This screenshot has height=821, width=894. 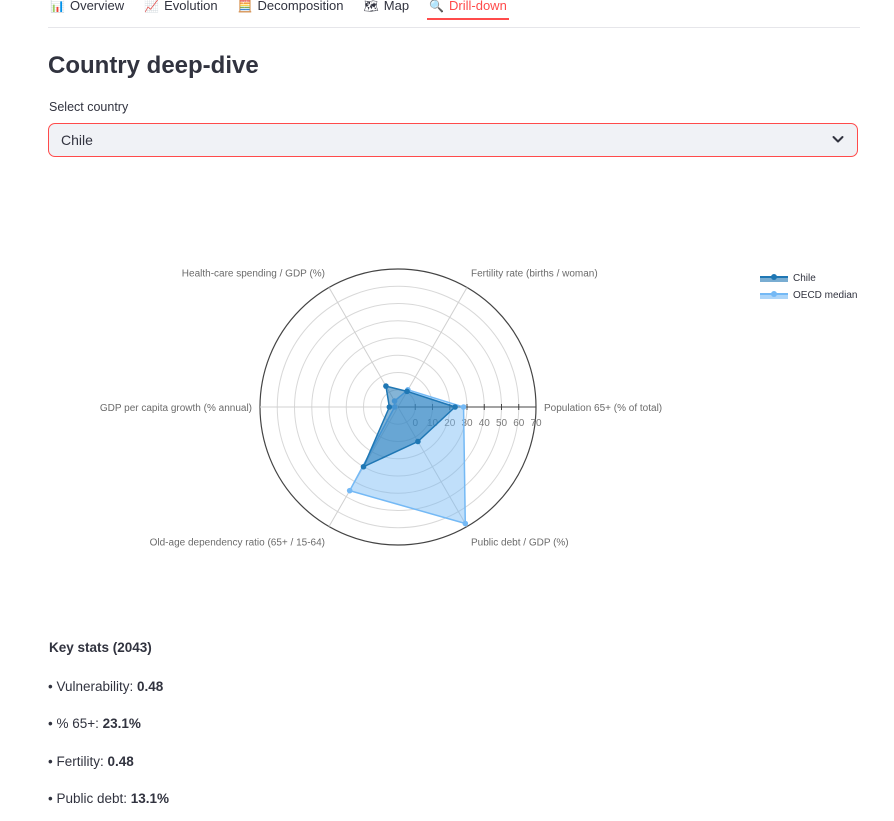 What do you see at coordinates (91, 761) in the screenshot?
I see `stat-fertility: • Fertility: 0.48` at bounding box center [91, 761].